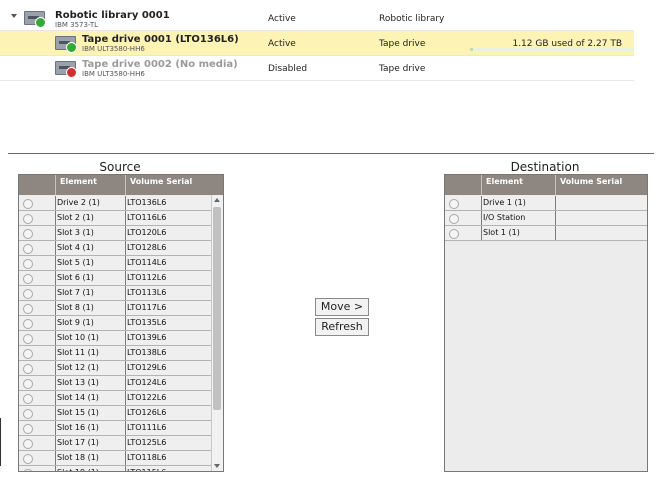 The width and height of the screenshot is (660, 486). Describe the element at coordinates (115, 428) in the screenshot. I see `table-row: Slot 16 (1) LTO111L6` at that location.